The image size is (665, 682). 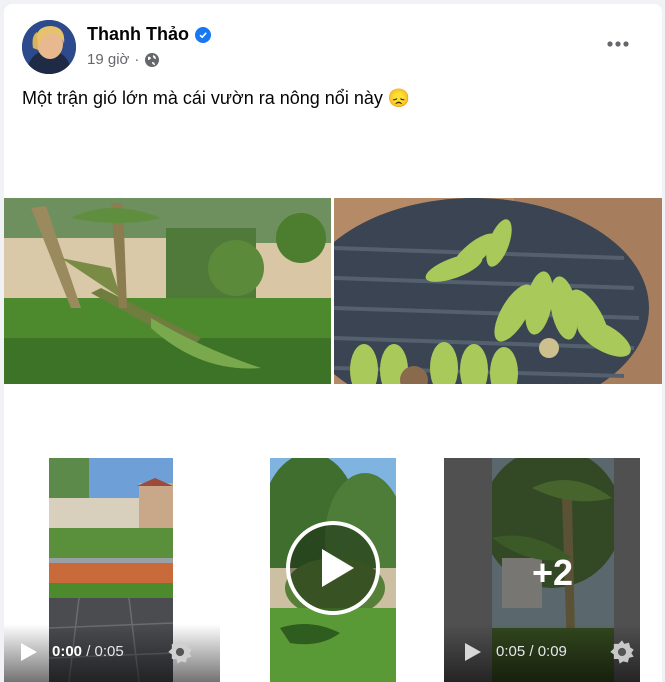 What do you see at coordinates (511, 651) in the screenshot?
I see `time-current: 0:05` at bounding box center [511, 651].